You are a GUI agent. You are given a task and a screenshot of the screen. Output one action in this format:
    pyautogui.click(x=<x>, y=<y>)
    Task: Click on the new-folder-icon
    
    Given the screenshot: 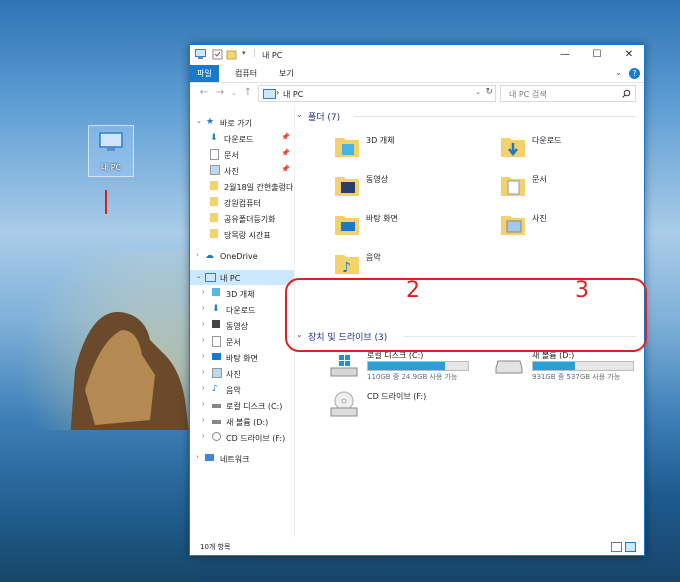 What is the action you would take?
    pyautogui.click(x=231, y=54)
    